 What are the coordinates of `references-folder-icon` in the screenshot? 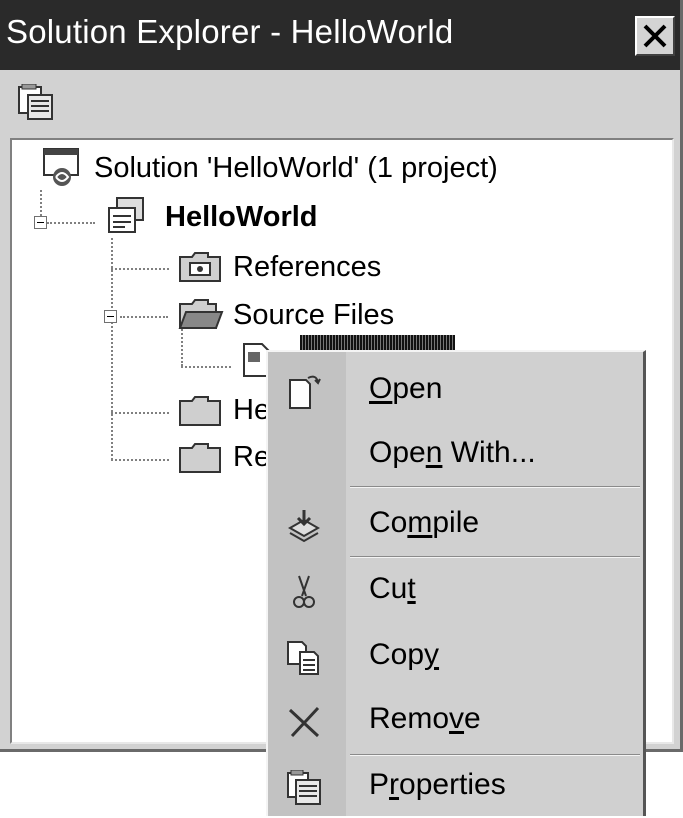 It's located at (200, 267).